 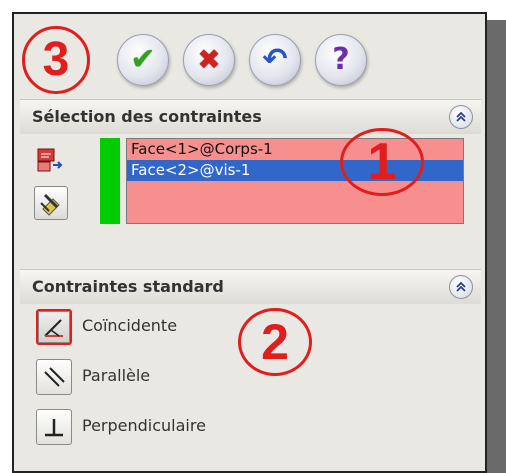 What do you see at coordinates (144, 425) in the screenshot?
I see `relation-label: Perpendiculaire` at bounding box center [144, 425].